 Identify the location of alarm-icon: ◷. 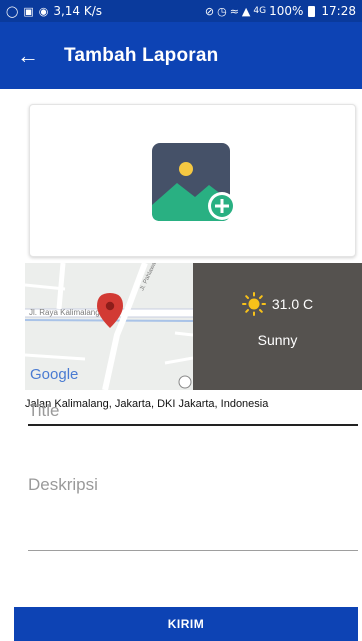
(222, 11).